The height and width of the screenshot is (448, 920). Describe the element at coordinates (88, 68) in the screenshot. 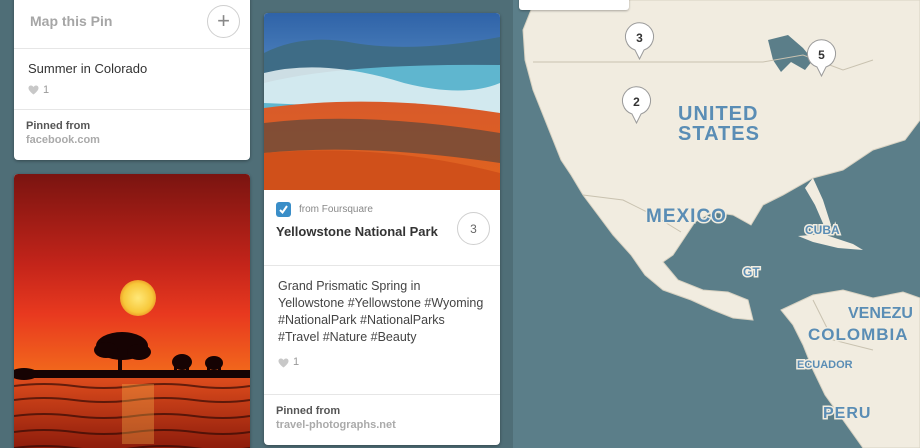

I see `pin-description: Summer in Colorado` at that location.